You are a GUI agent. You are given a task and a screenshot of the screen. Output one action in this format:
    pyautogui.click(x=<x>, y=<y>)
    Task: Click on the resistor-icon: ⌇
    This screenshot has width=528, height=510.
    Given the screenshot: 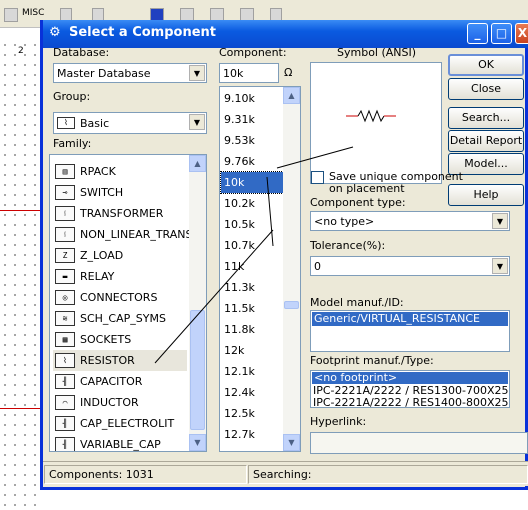 What is the action you would take?
    pyautogui.click(x=65, y=360)
    